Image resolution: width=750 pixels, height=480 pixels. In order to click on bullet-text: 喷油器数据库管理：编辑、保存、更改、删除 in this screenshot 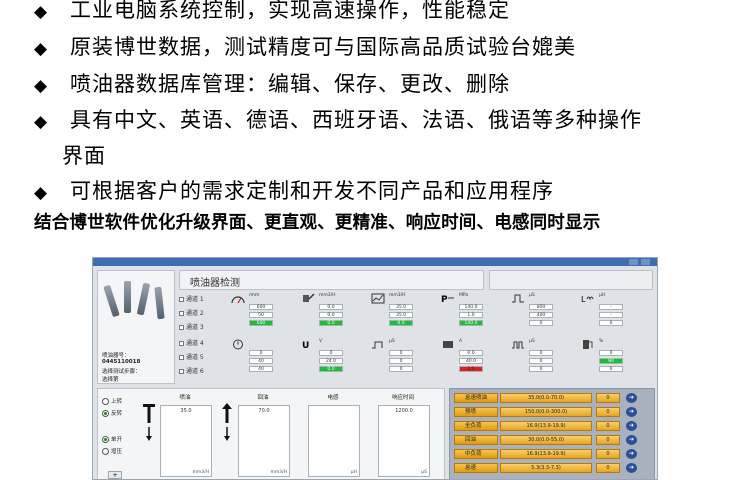, I will do `click(290, 84)`.